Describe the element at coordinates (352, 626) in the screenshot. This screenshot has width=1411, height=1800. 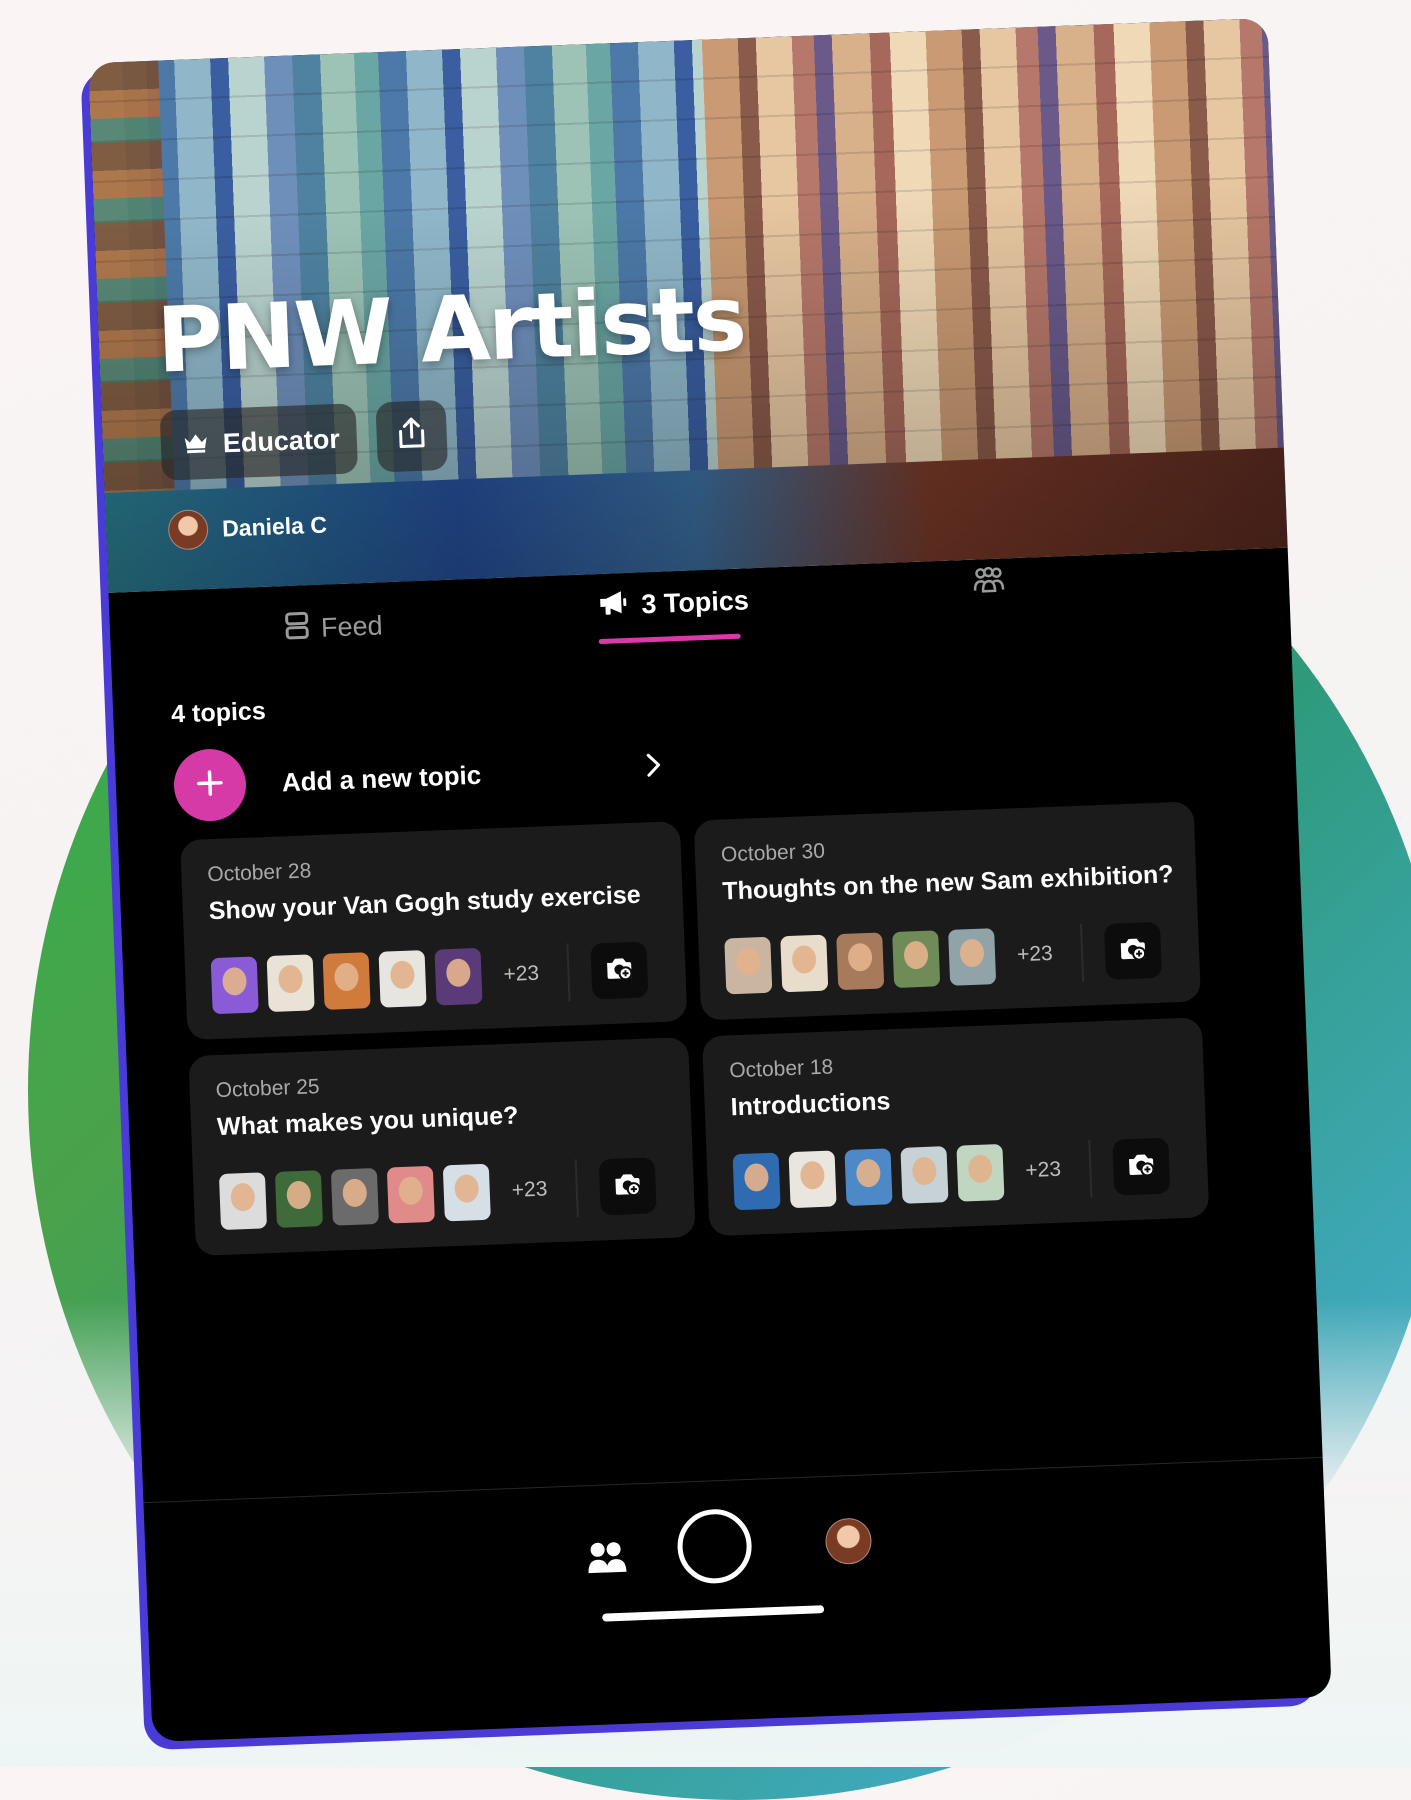
I see `tab-feed-label: Feed` at that location.